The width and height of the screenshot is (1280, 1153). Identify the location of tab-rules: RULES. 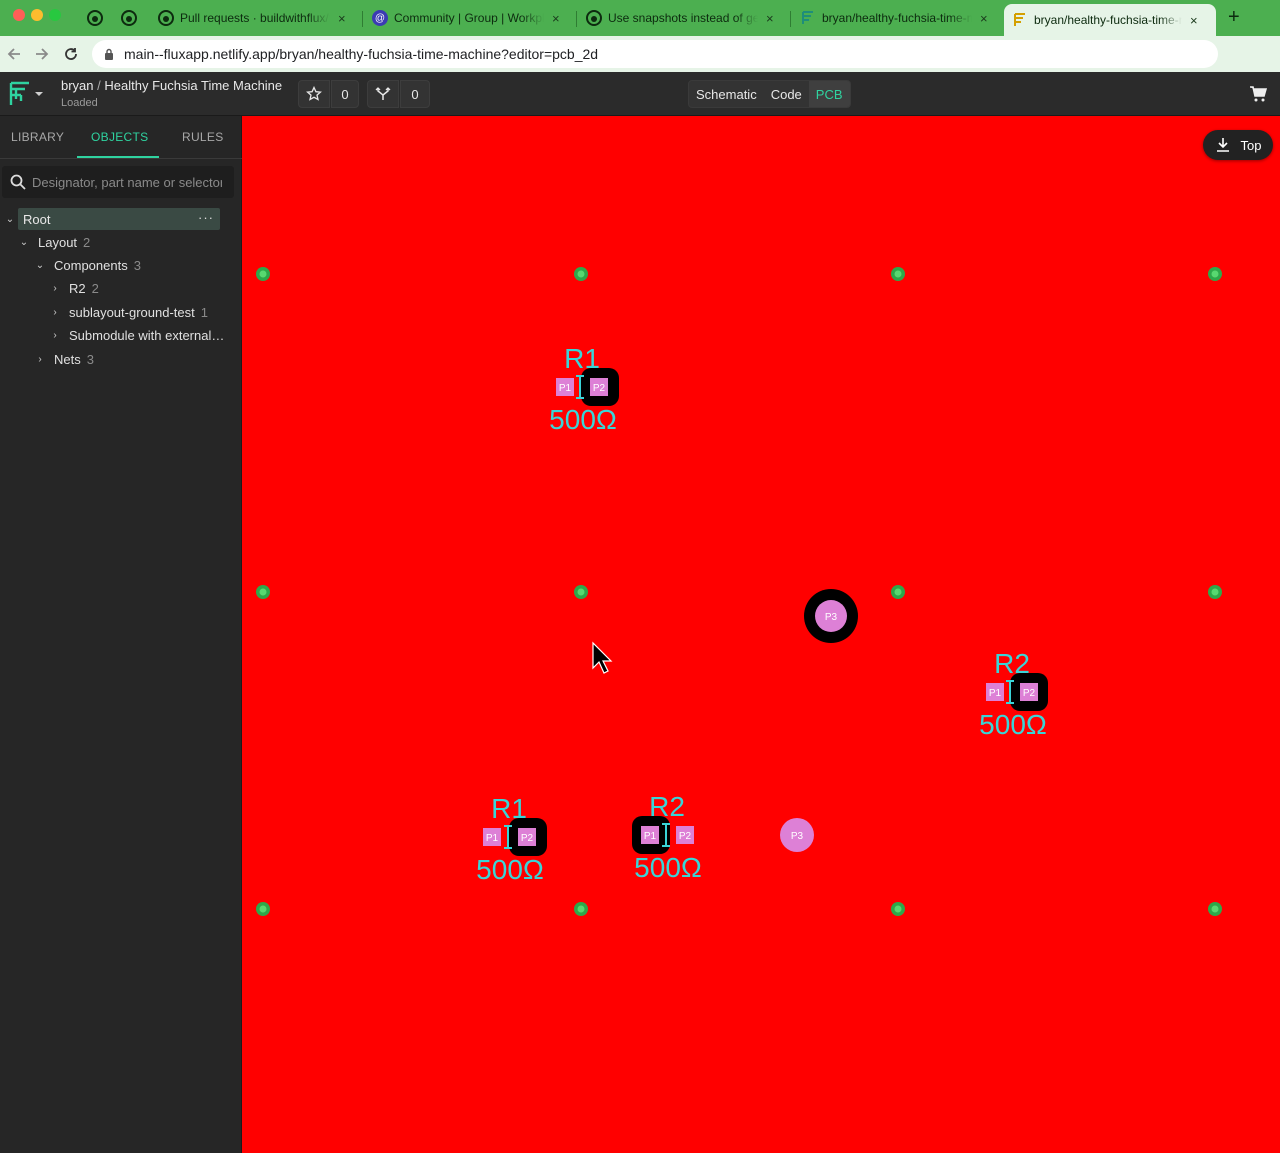
(203, 137).